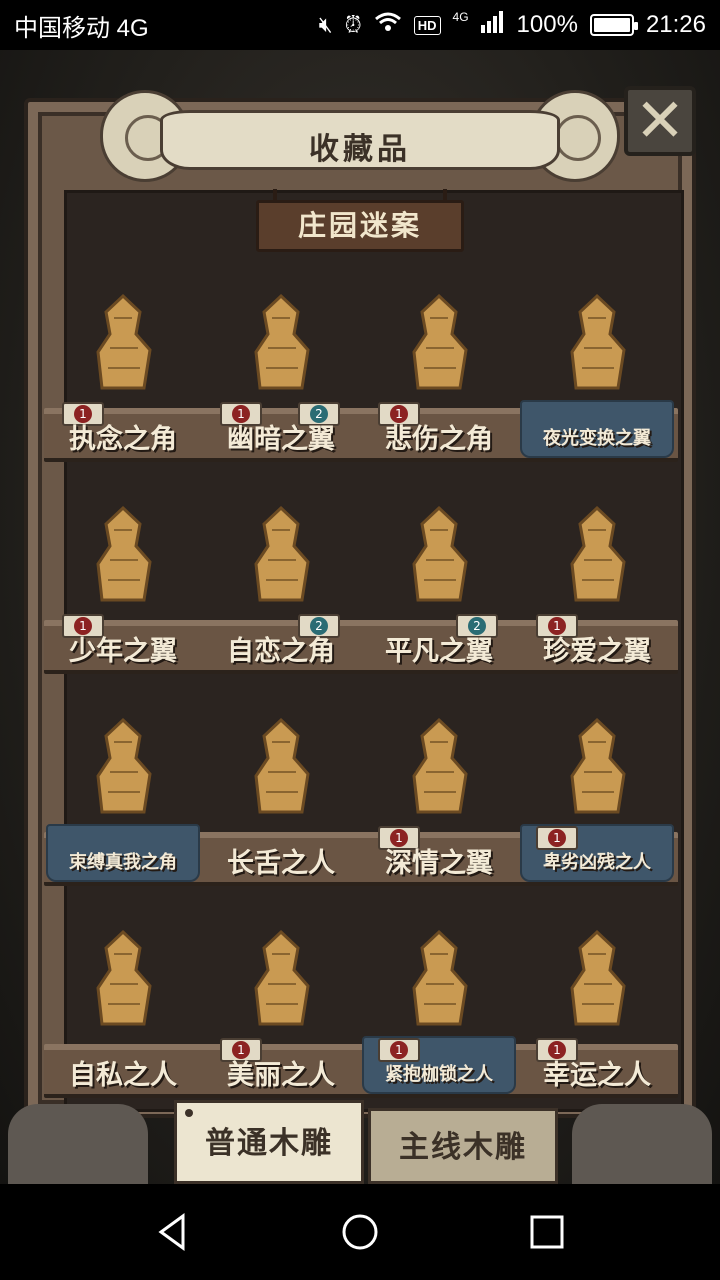 This screenshot has height=1280, width=720. What do you see at coordinates (388, 25) in the screenshot?
I see `wifi-icon` at bounding box center [388, 25].